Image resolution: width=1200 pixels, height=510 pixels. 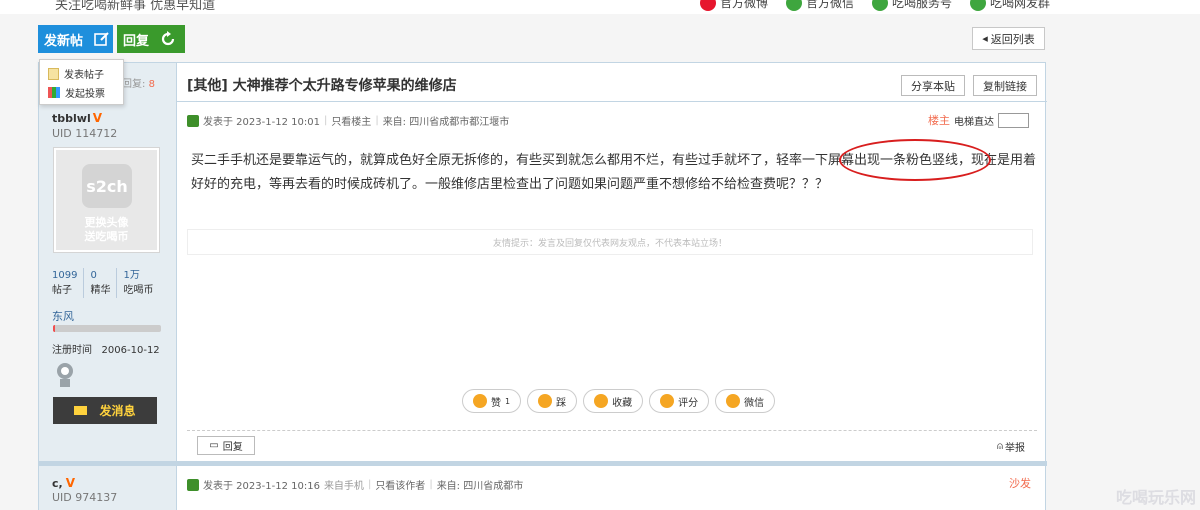 What do you see at coordinates (978, 120) in the screenshot?
I see `floor-info: 楼主 电梯直达` at bounding box center [978, 120].